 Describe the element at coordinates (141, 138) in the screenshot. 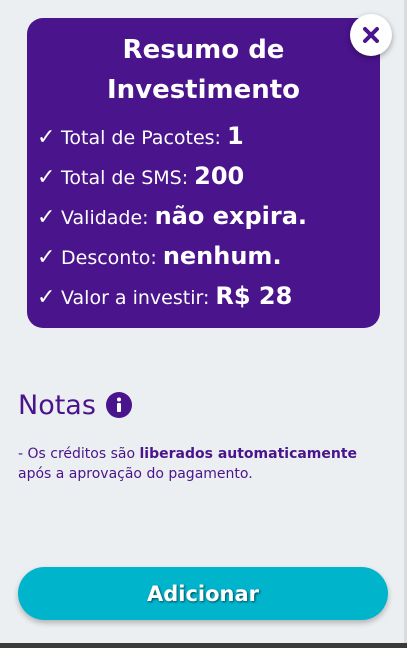

I see `summary-row-label: Total de Pacotes:` at that location.